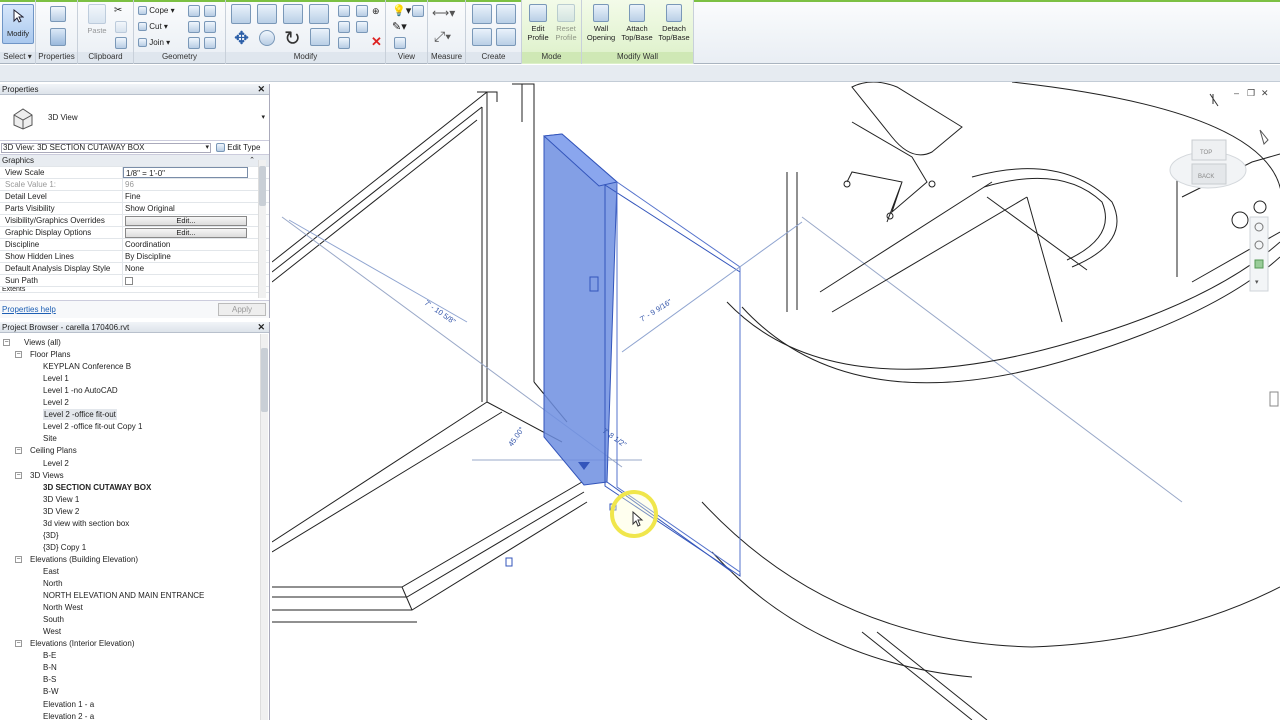 The height and width of the screenshot is (720, 1280). What do you see at coordinates (418, 11) in the screenshot?
I see `hide-icon` at bounding box center [418, 11].